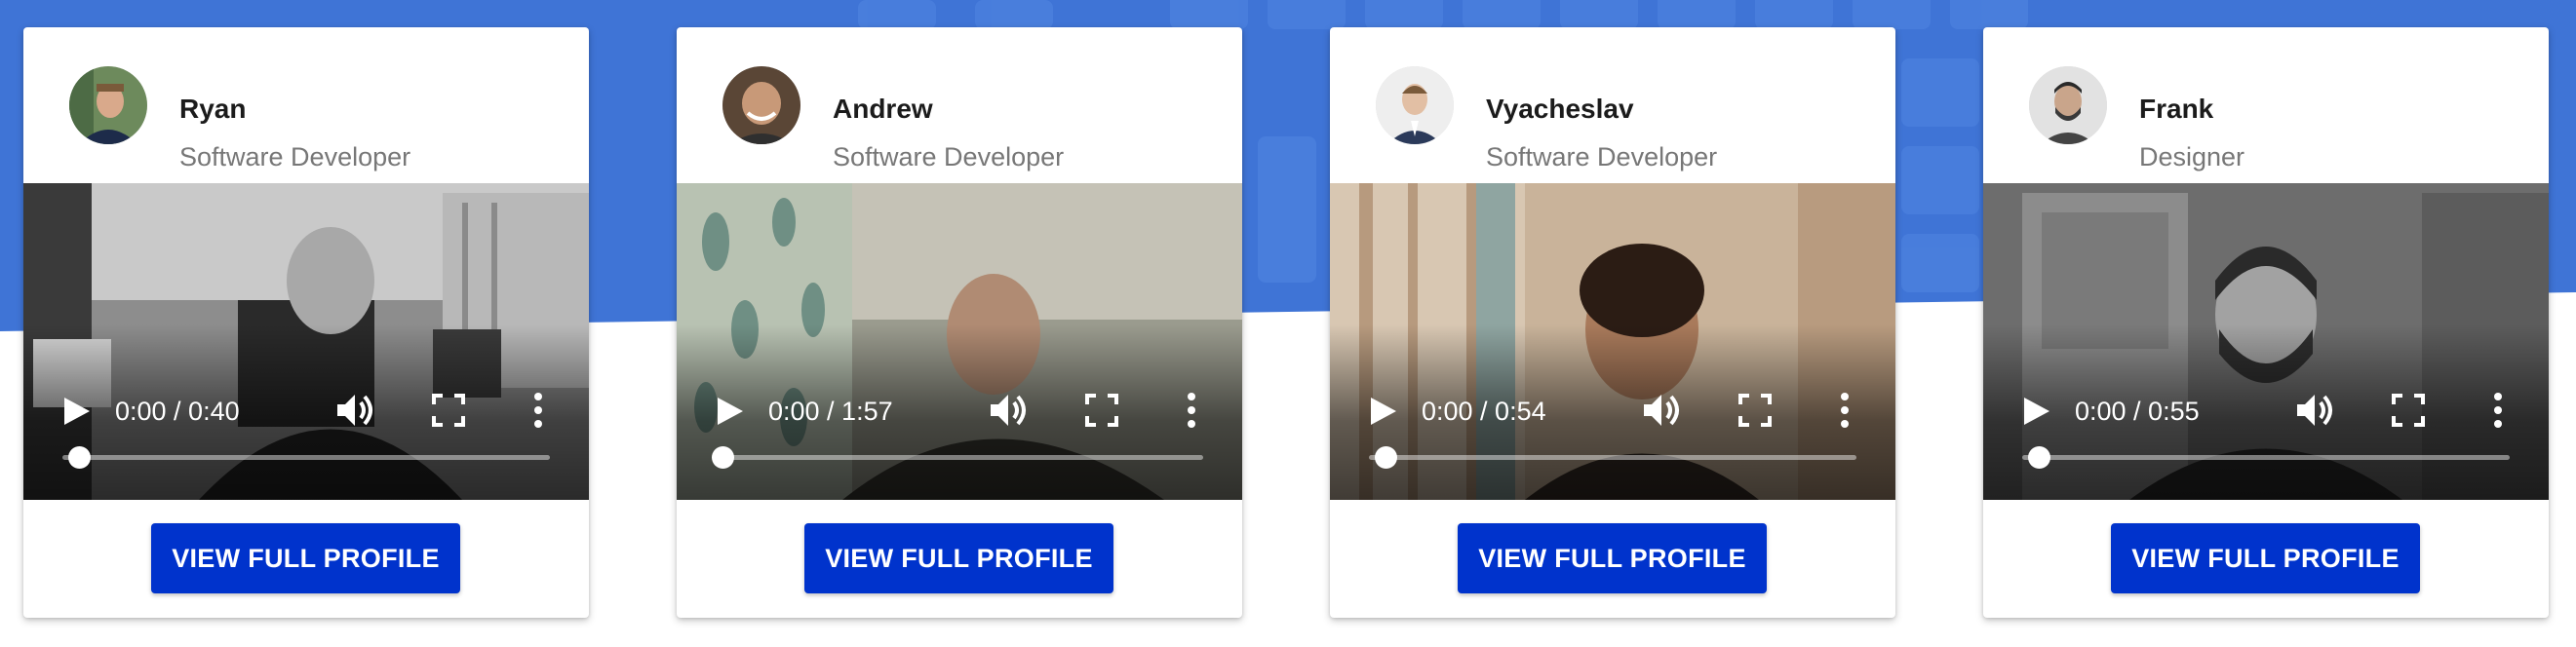 This screenshot has width=2576, height=647. What do you see at coordinates (2266, 105) in the screenshot?
I see `card-header: Frank Designer` at bounding box center [2266, 105].